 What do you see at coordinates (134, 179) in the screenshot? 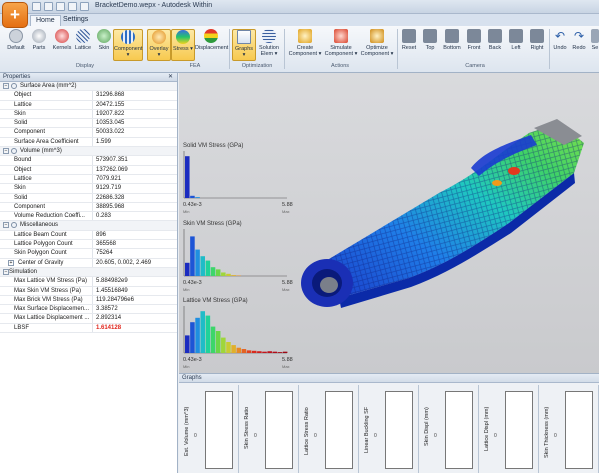
I see `property-value: 7079.921` at bounding box center [134, 179].